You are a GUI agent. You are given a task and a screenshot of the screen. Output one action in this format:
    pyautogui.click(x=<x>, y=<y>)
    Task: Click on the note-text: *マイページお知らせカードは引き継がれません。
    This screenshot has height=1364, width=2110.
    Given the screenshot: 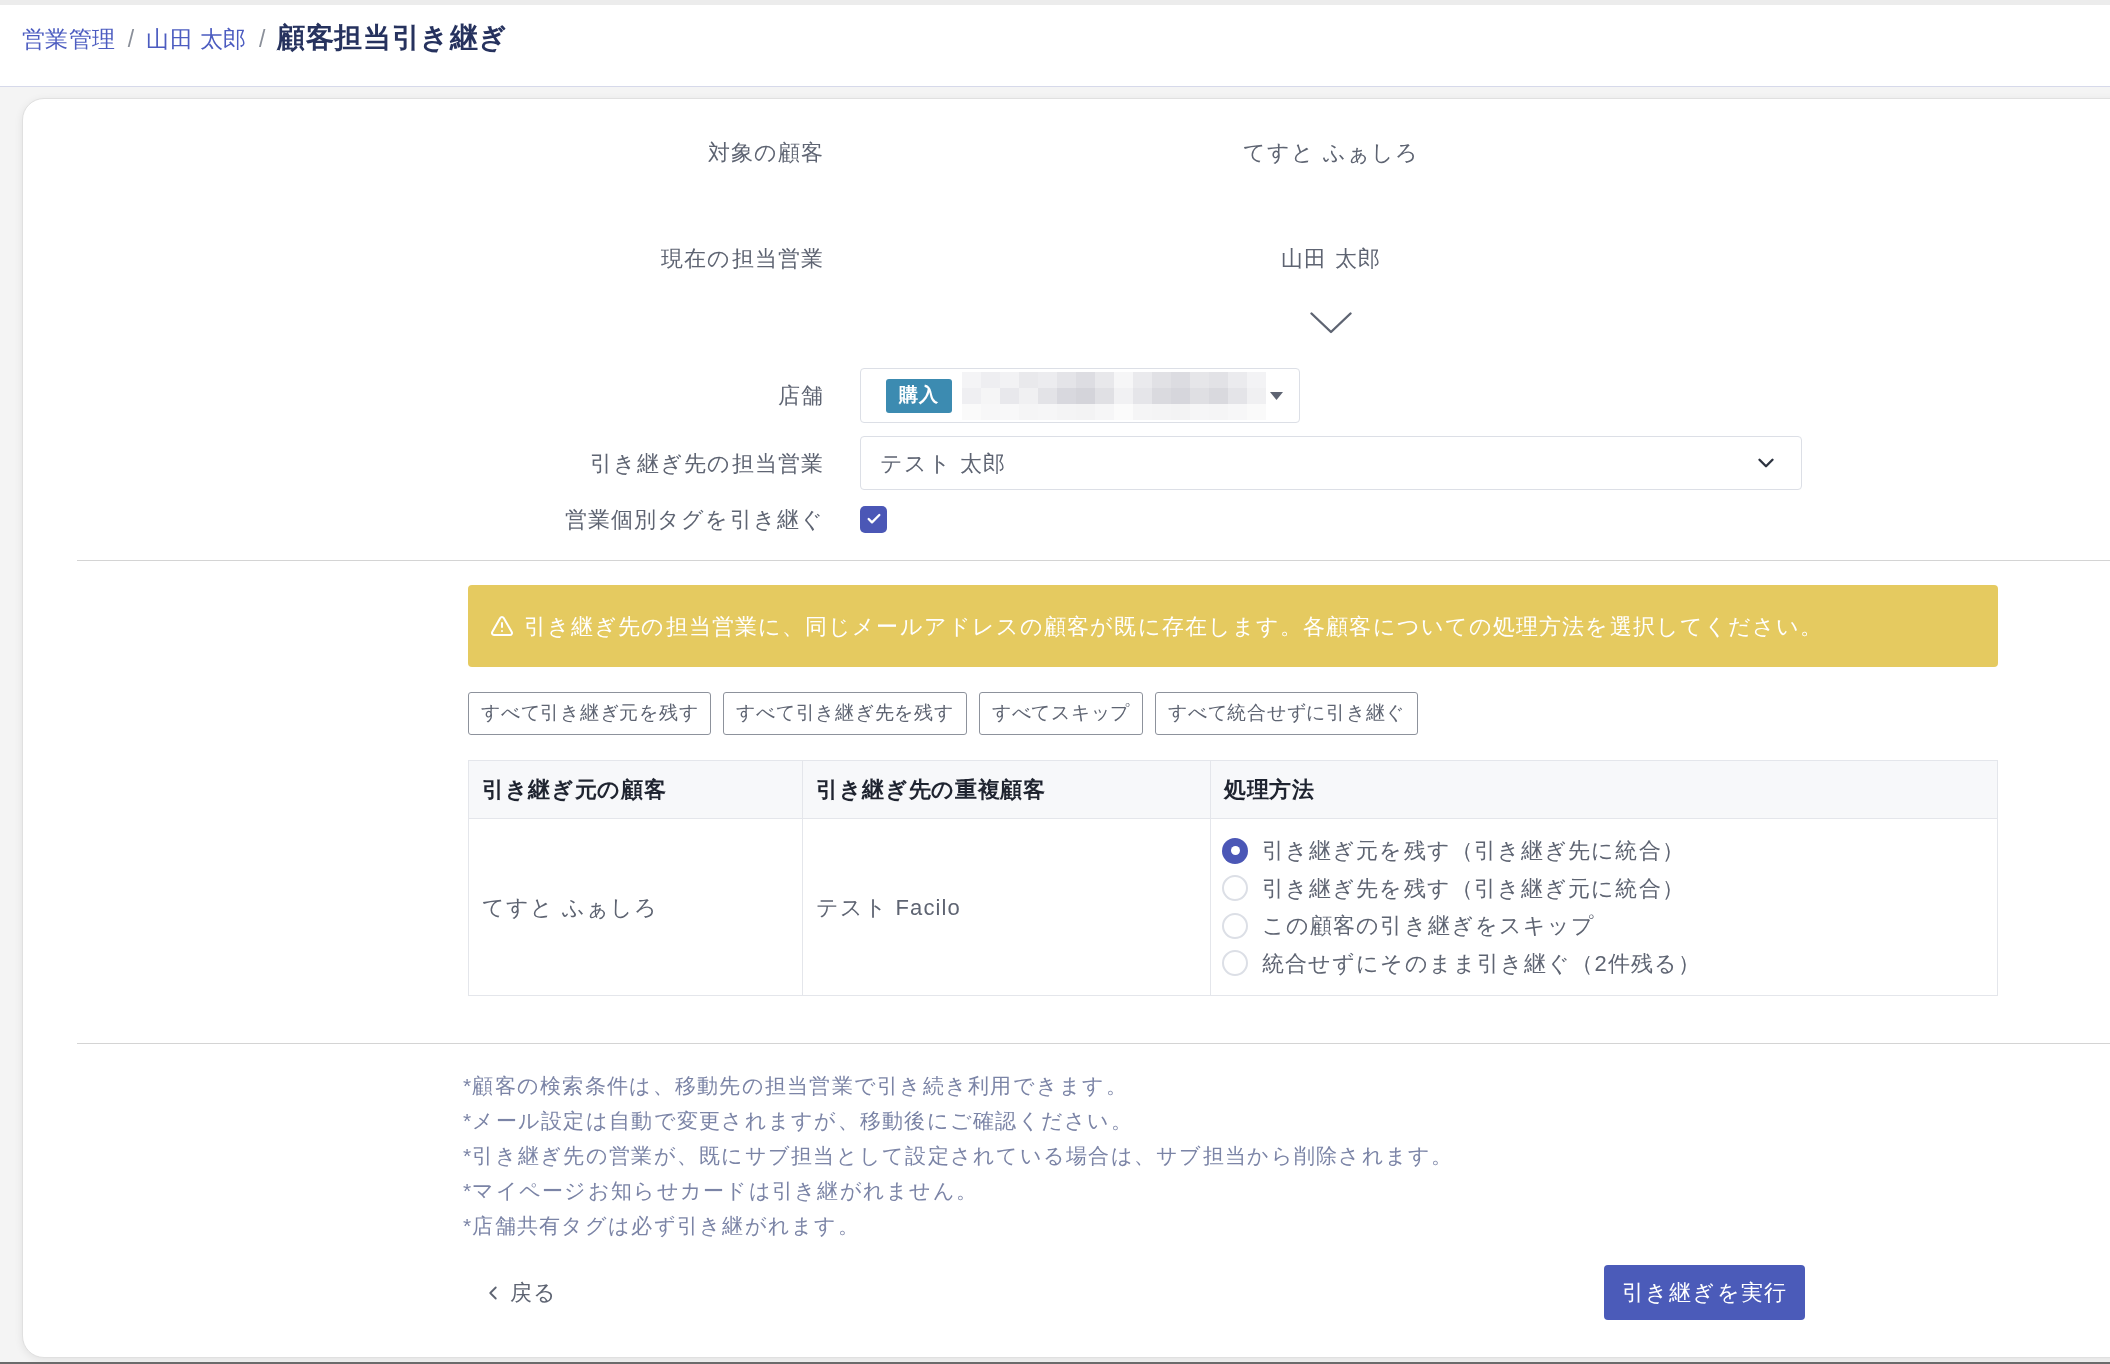 What is the action you would take?
    pyautogui.click(x=721, y=1191)
    